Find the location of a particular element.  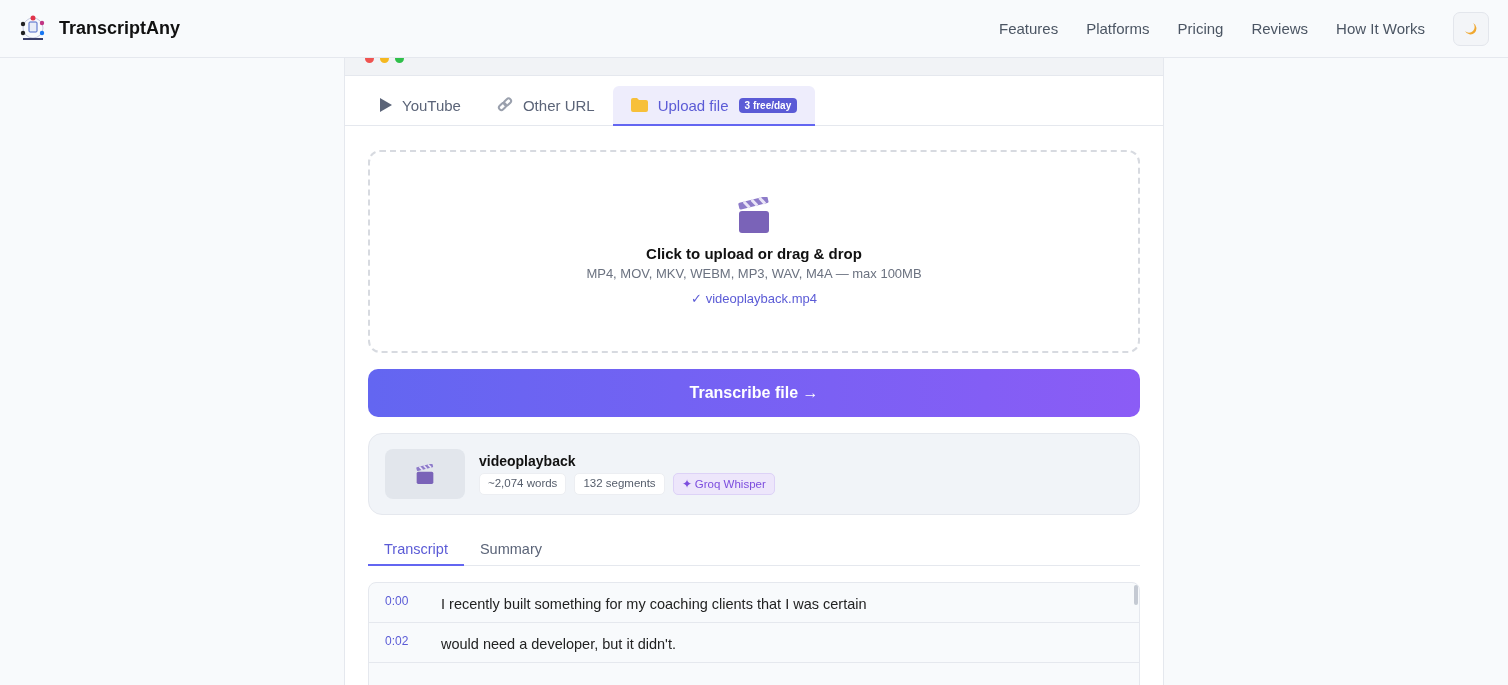

segment-text: I recently built something for my coaching clients that I was certain is located at coordinates (654, 604).